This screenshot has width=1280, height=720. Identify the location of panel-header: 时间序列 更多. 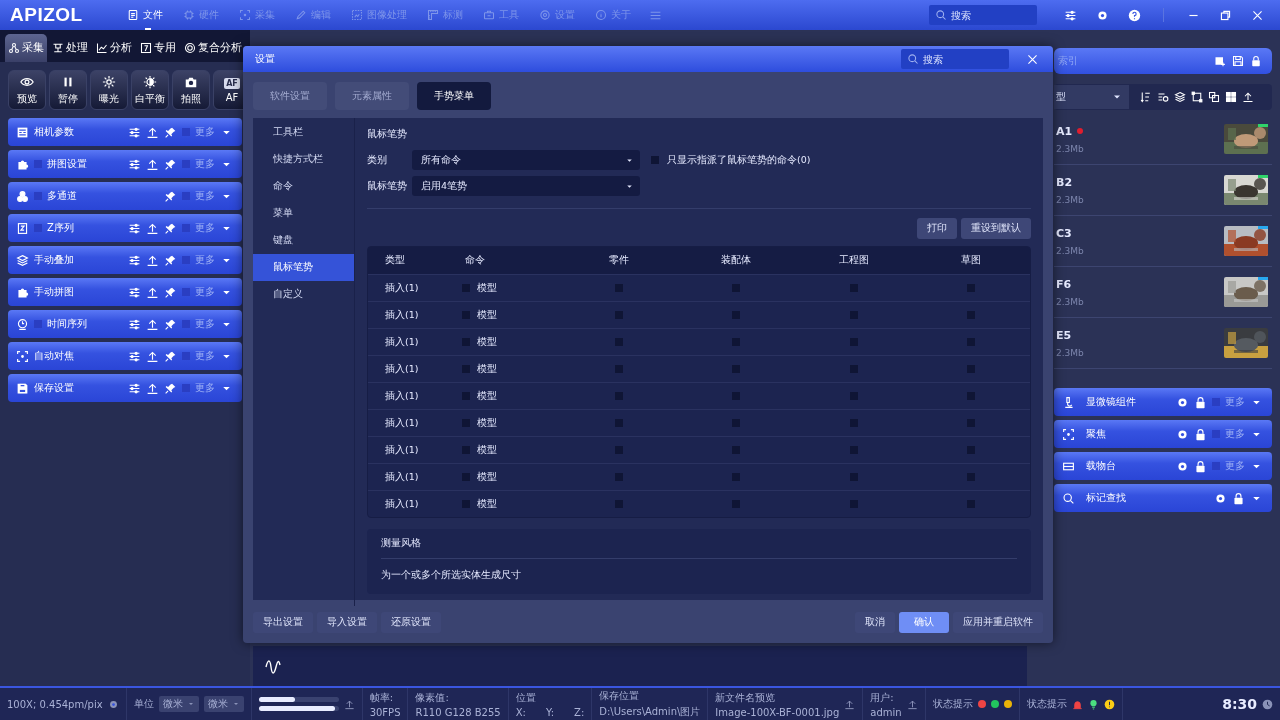
(125, 324).